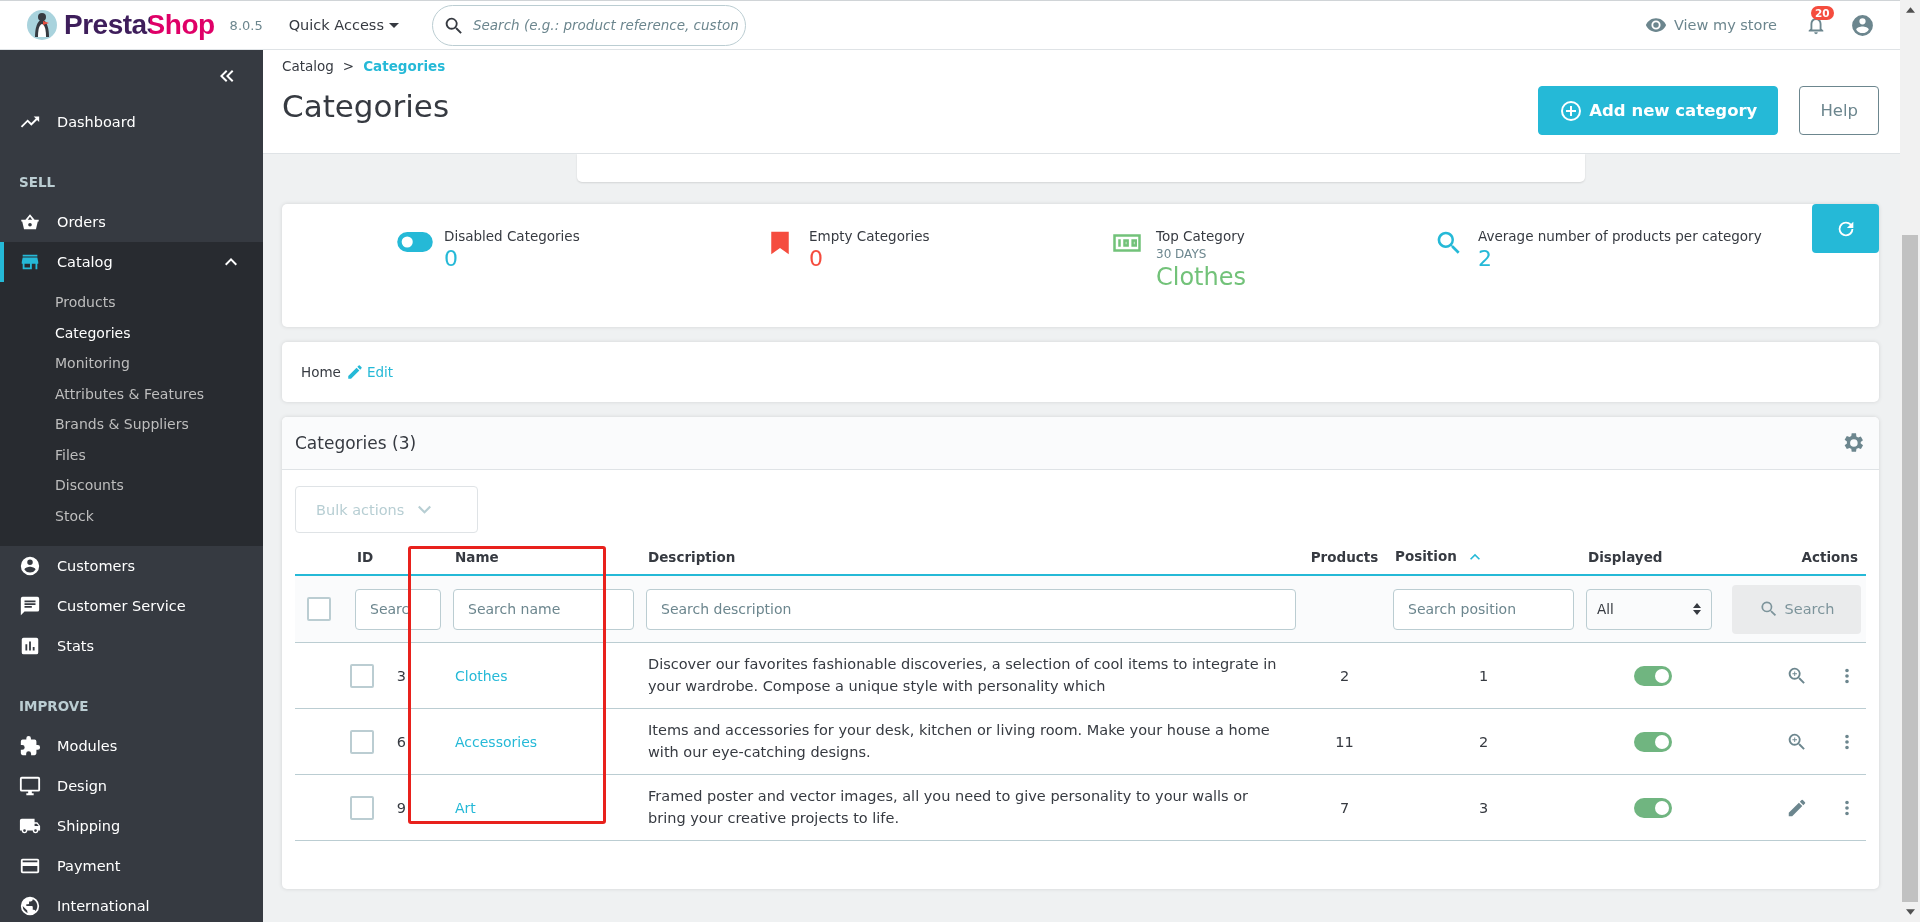 The width and height of the screenshot is (1920, 922). I want to click on scrollbar, so click(1910, 461).